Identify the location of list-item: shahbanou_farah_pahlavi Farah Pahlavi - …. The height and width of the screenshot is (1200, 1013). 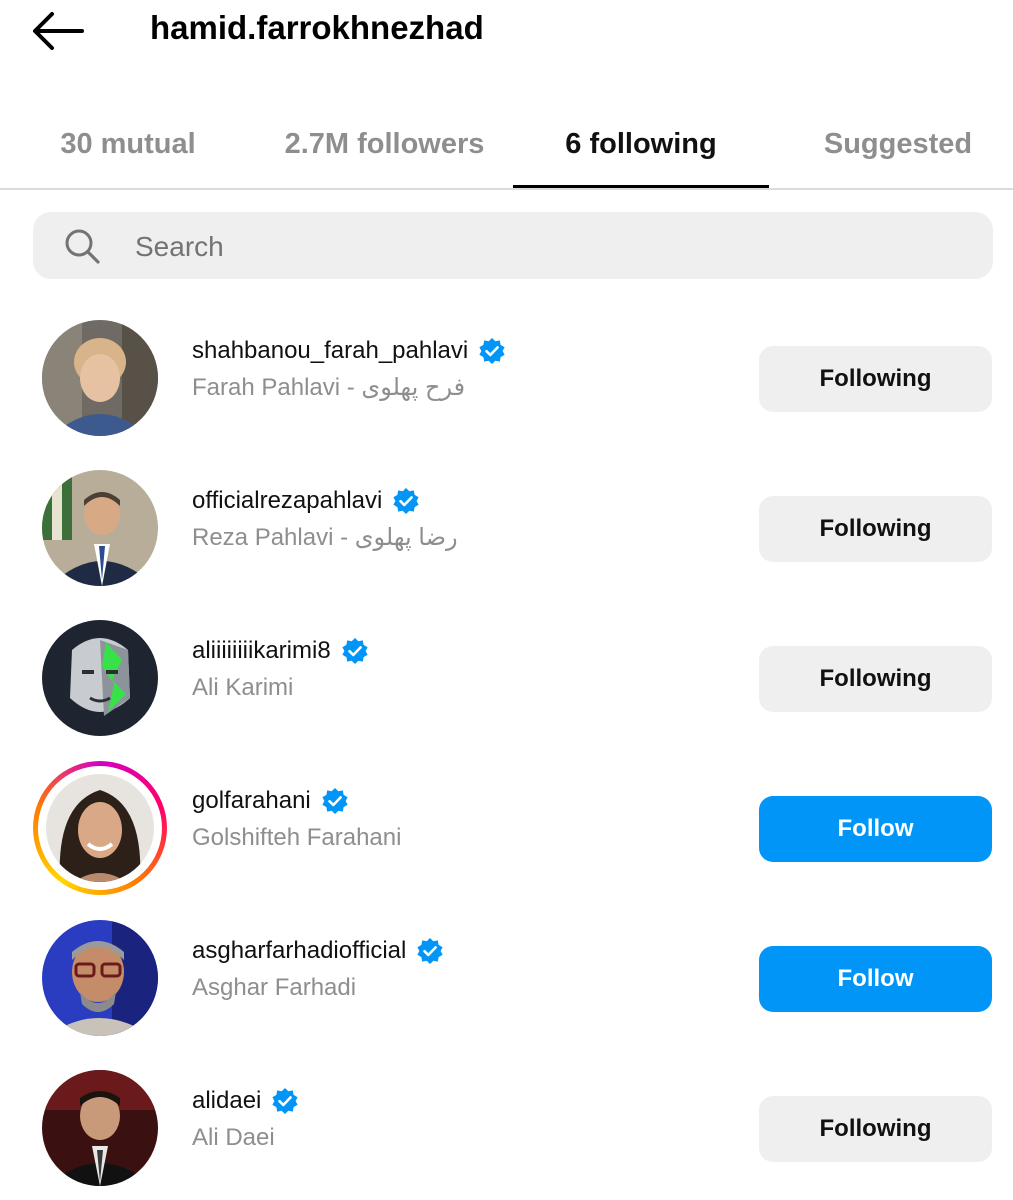
(506, 395).